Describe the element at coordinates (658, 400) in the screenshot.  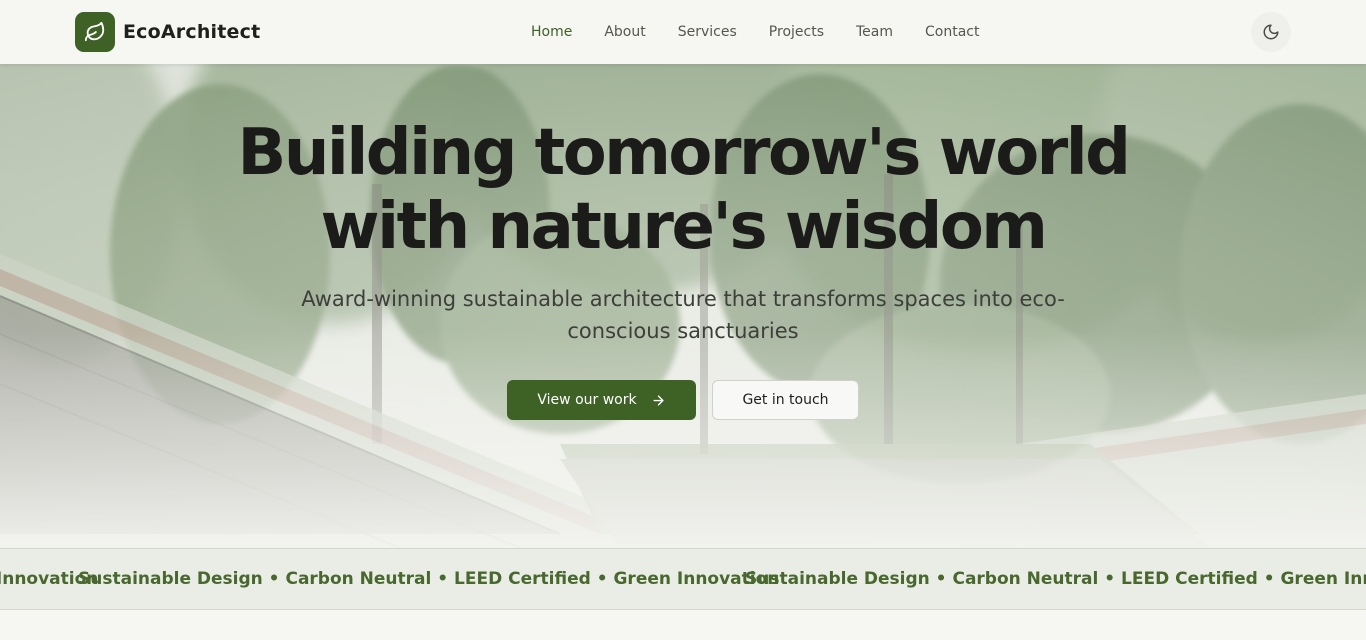
I see `arrow-right-icon` at that location.